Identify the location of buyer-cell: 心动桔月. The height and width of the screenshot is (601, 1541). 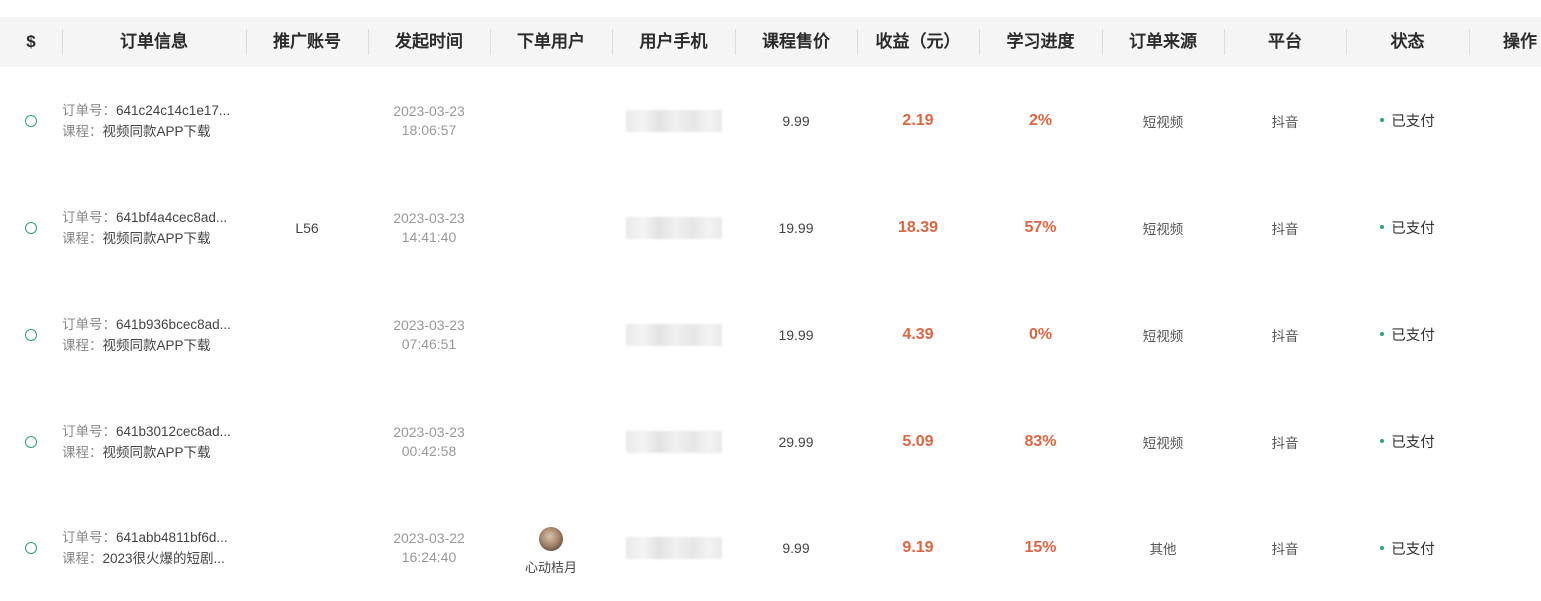
(551, 548).